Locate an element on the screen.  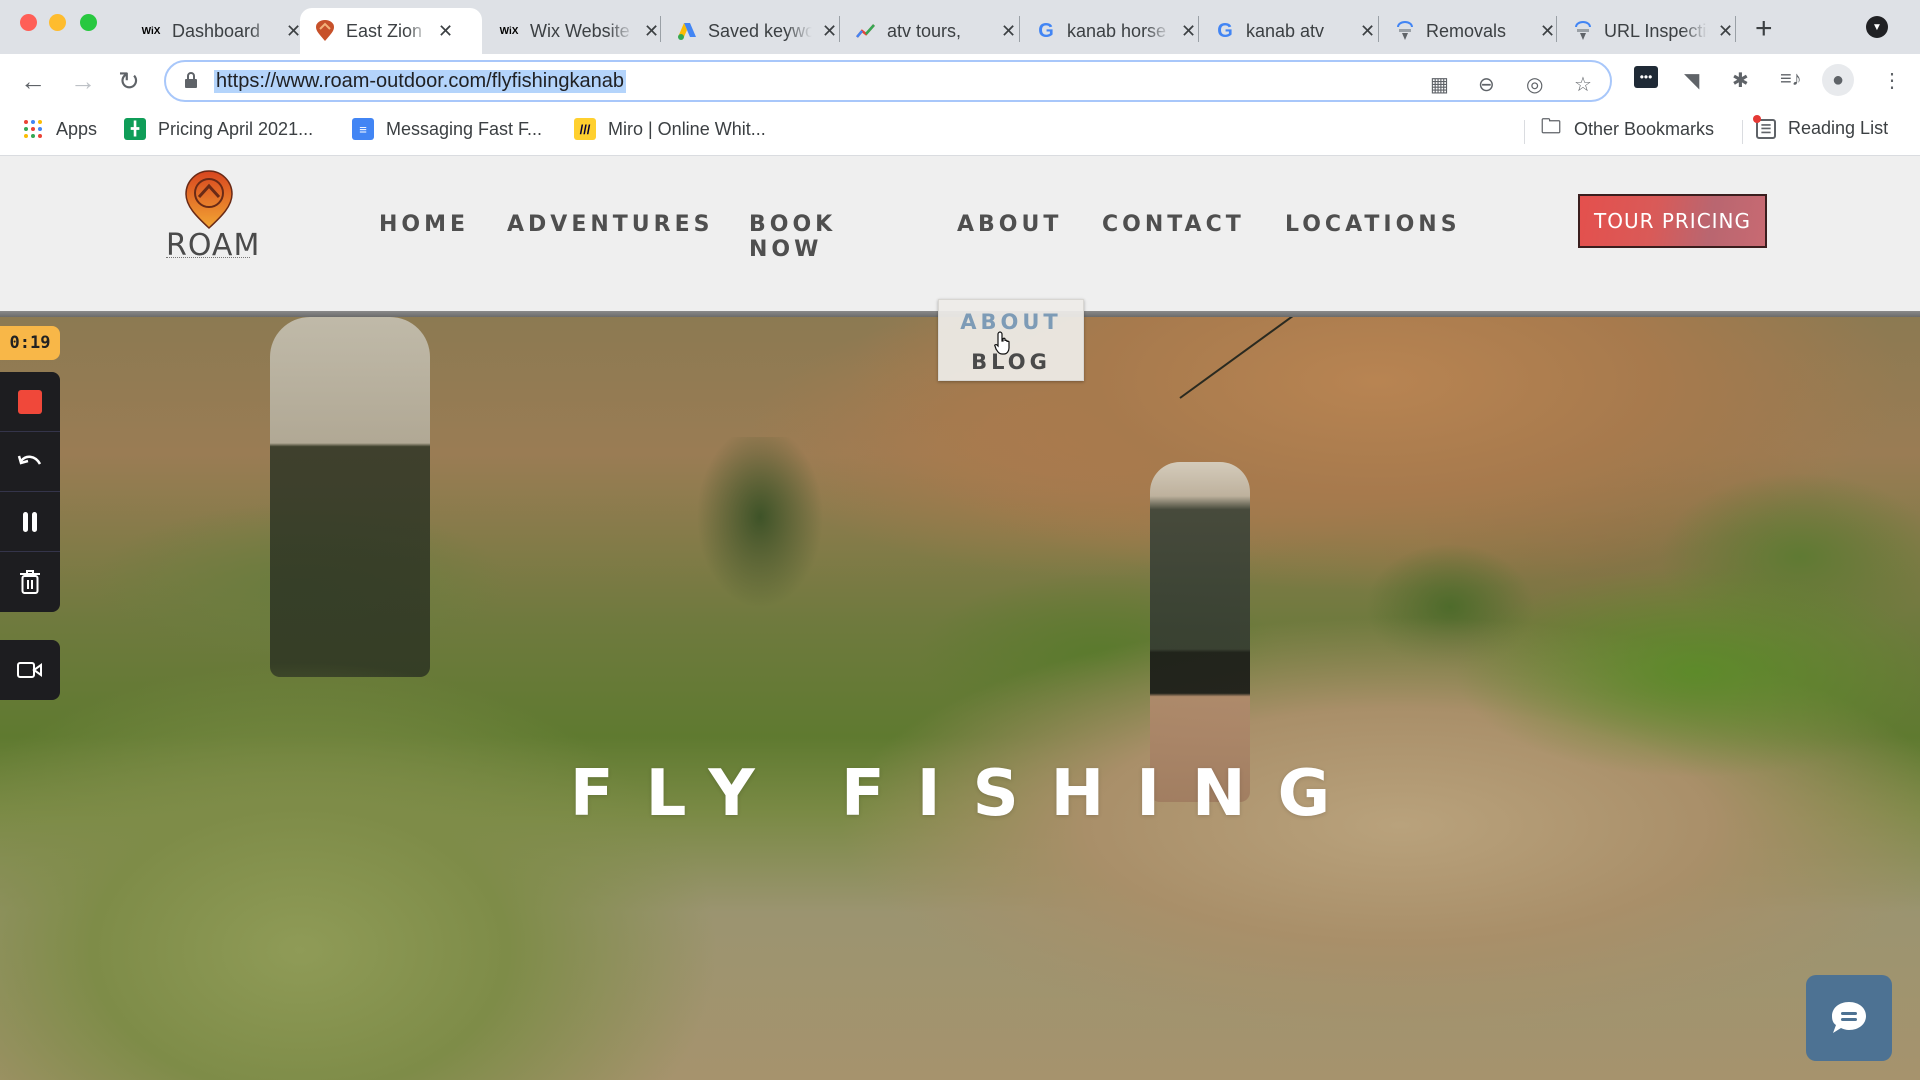
puzzle-extensions-icon: ✱ is located at coordinates (1740, 80).